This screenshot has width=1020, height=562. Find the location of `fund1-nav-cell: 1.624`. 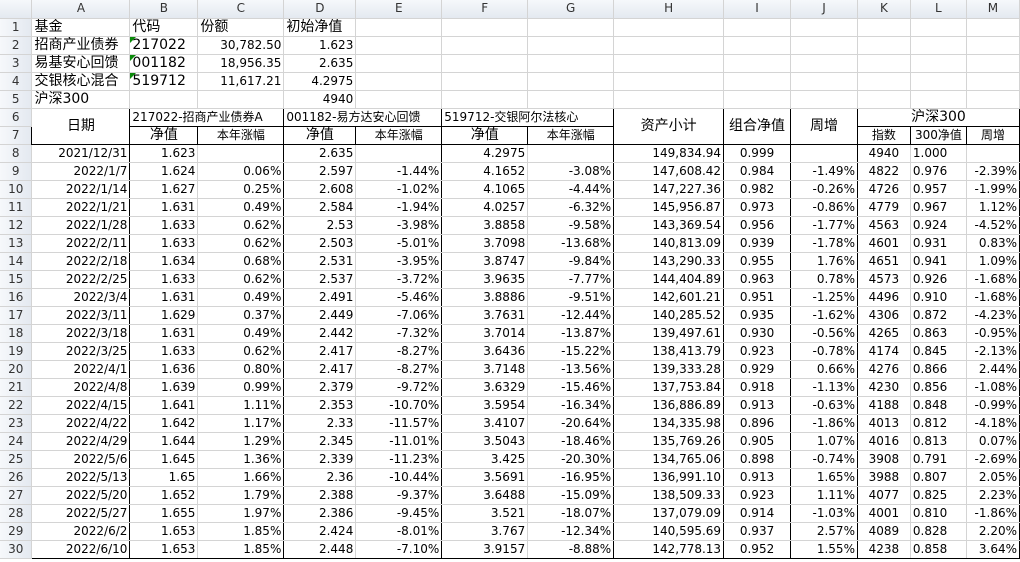

fund1-nav-cell: 1.624 is located at coordinates (164, 171).